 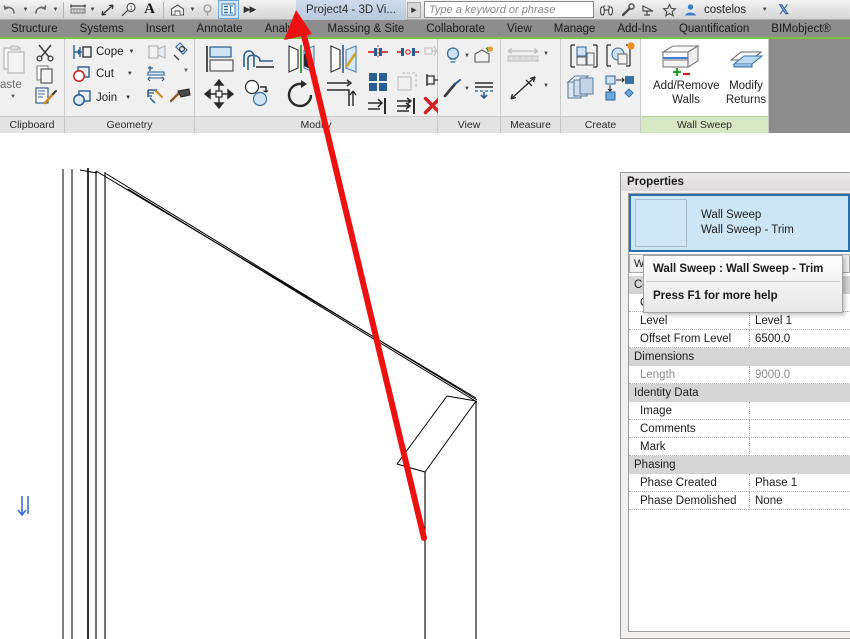 What do you see at coordinates (690, 10) in the screenshot?
I see `user-account-icon` at bounding box center [690, 10].